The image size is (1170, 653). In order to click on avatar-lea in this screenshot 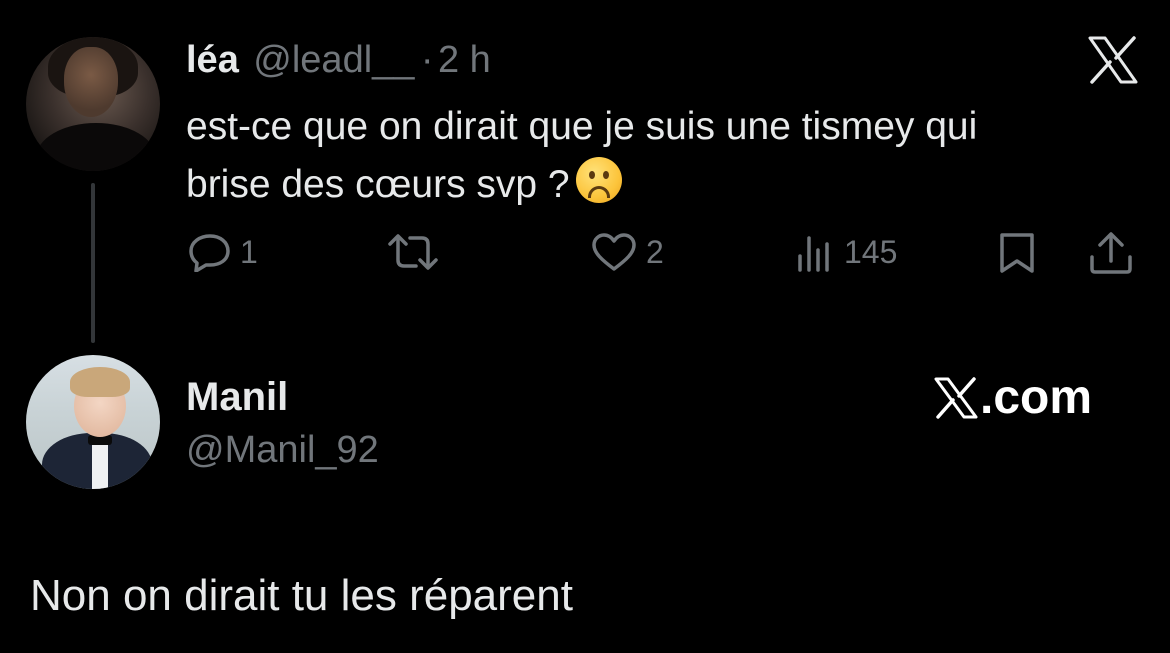, I will do `click(93, 104)`.